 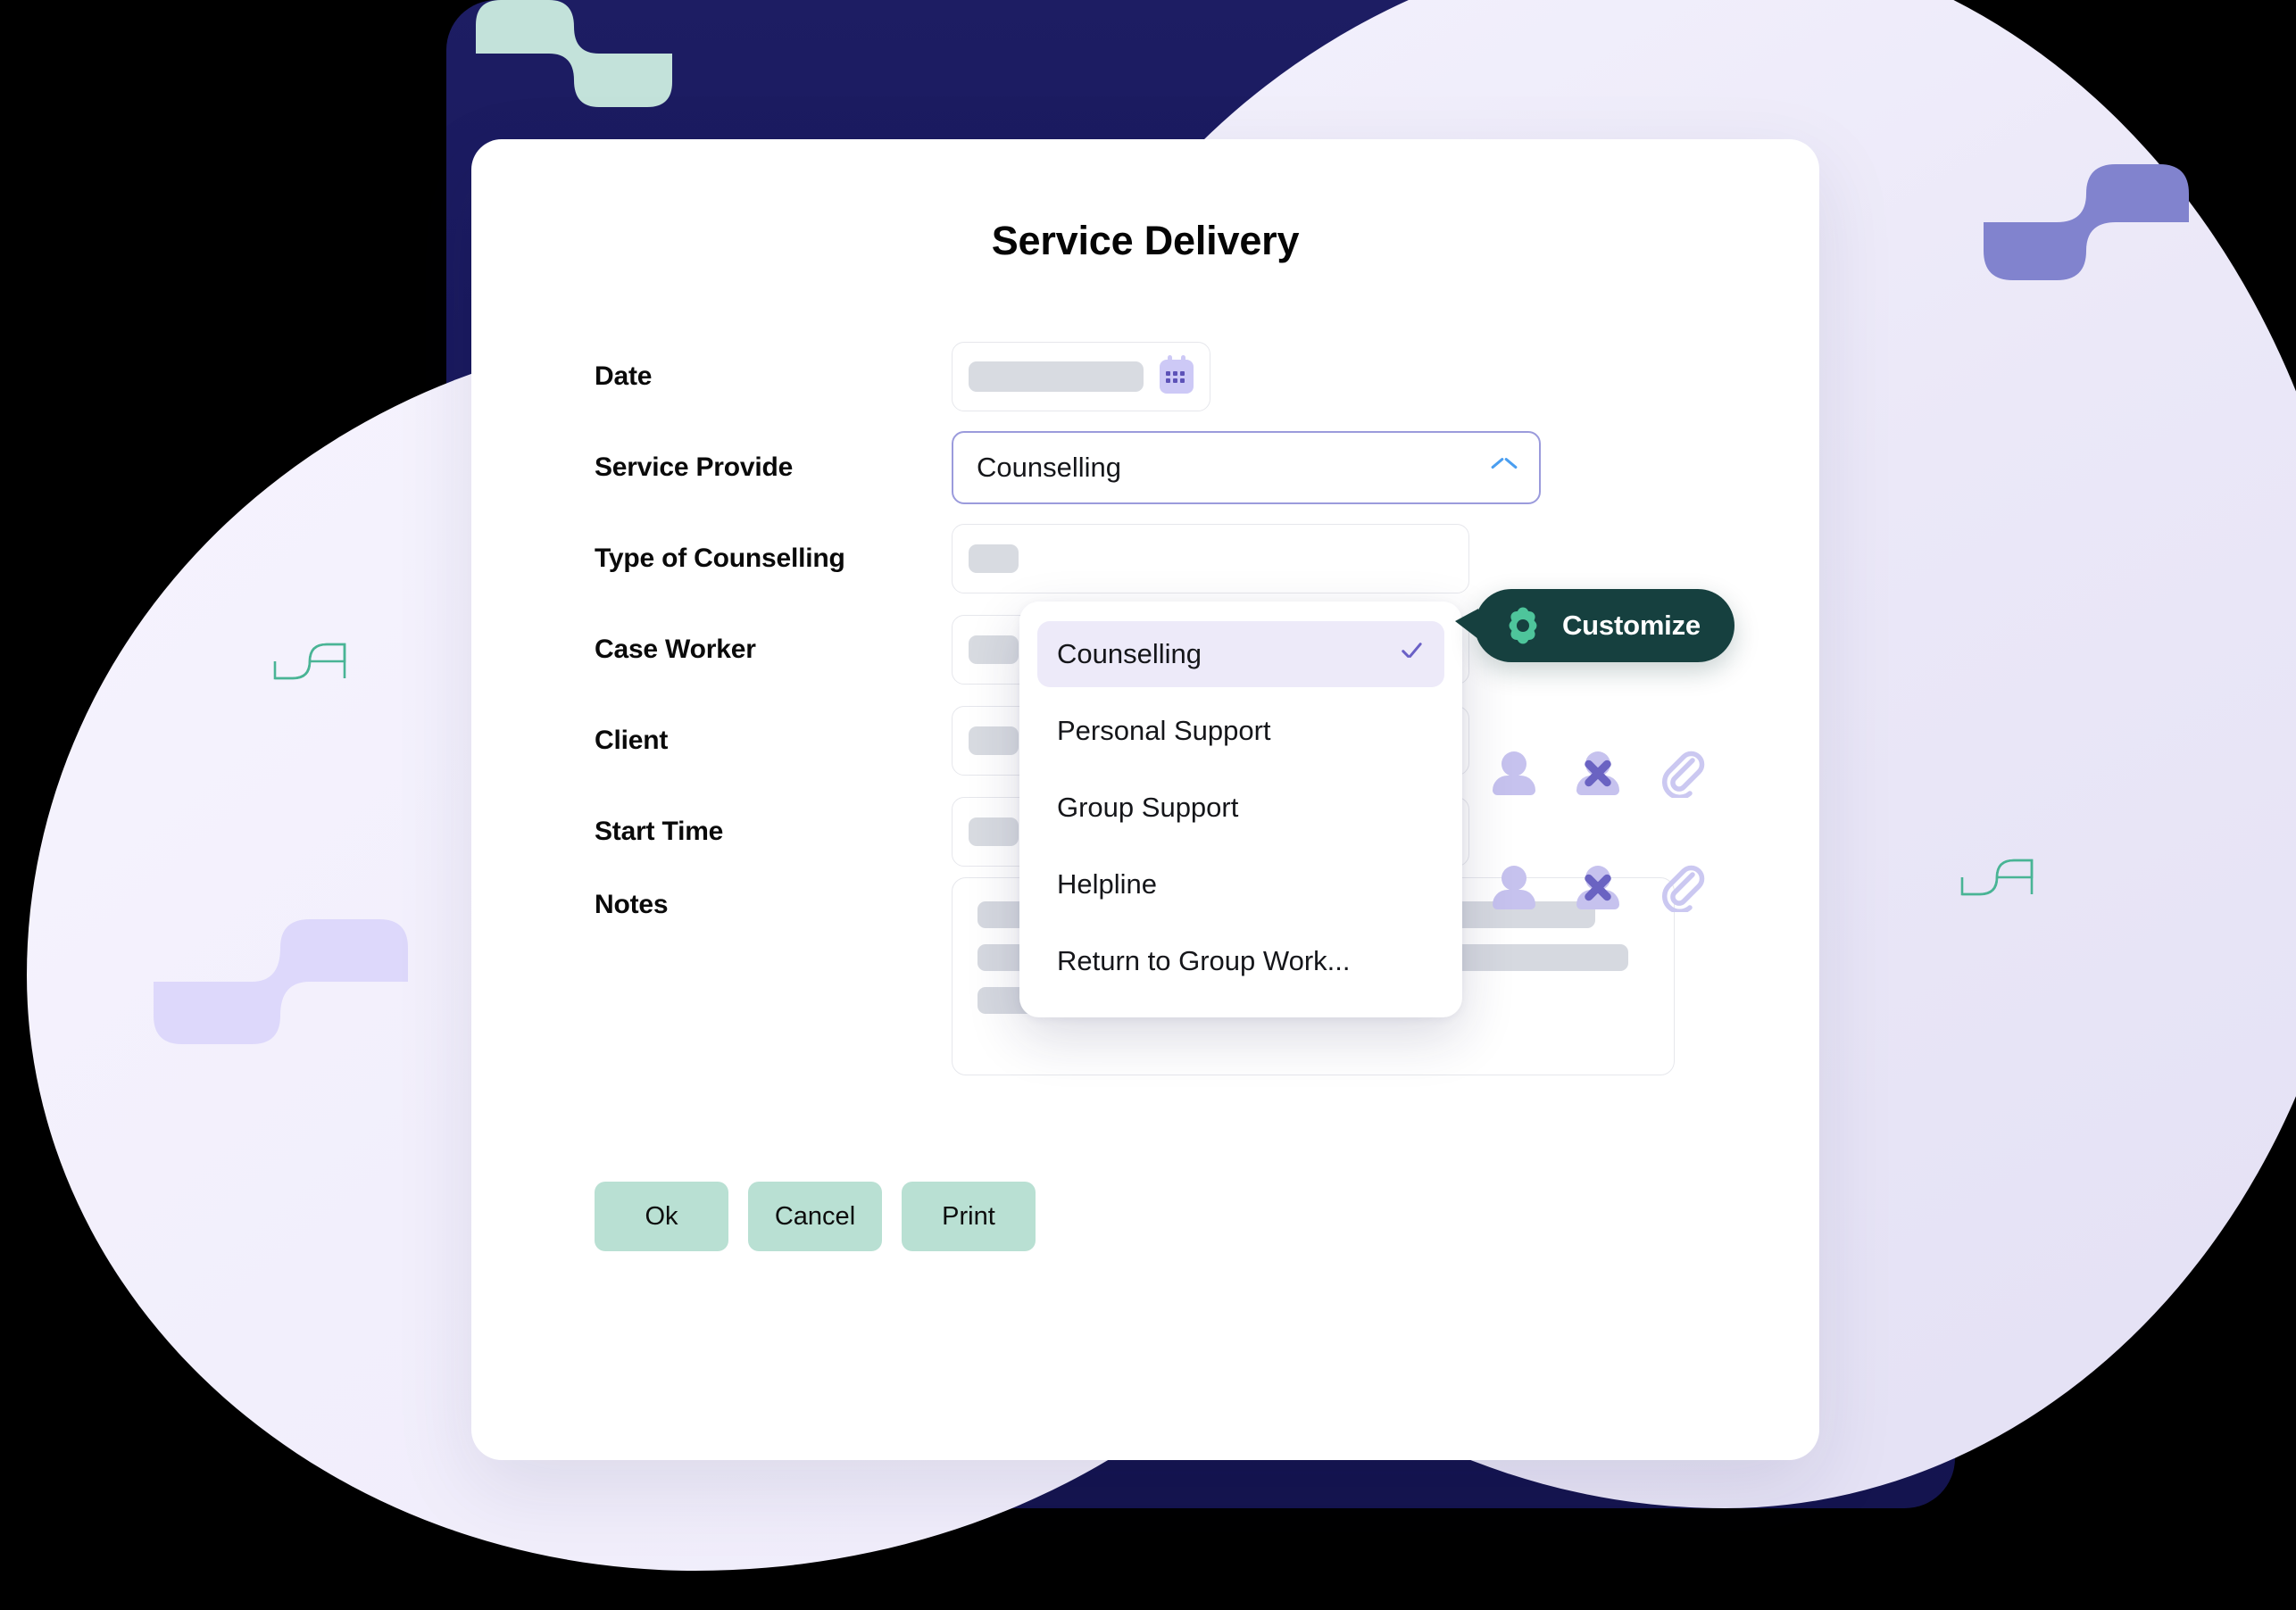 What do you see at coordinates (309, 661) in the screenshot?
I see `scurve-teal-left-icon` at bounding box center [309, 661].